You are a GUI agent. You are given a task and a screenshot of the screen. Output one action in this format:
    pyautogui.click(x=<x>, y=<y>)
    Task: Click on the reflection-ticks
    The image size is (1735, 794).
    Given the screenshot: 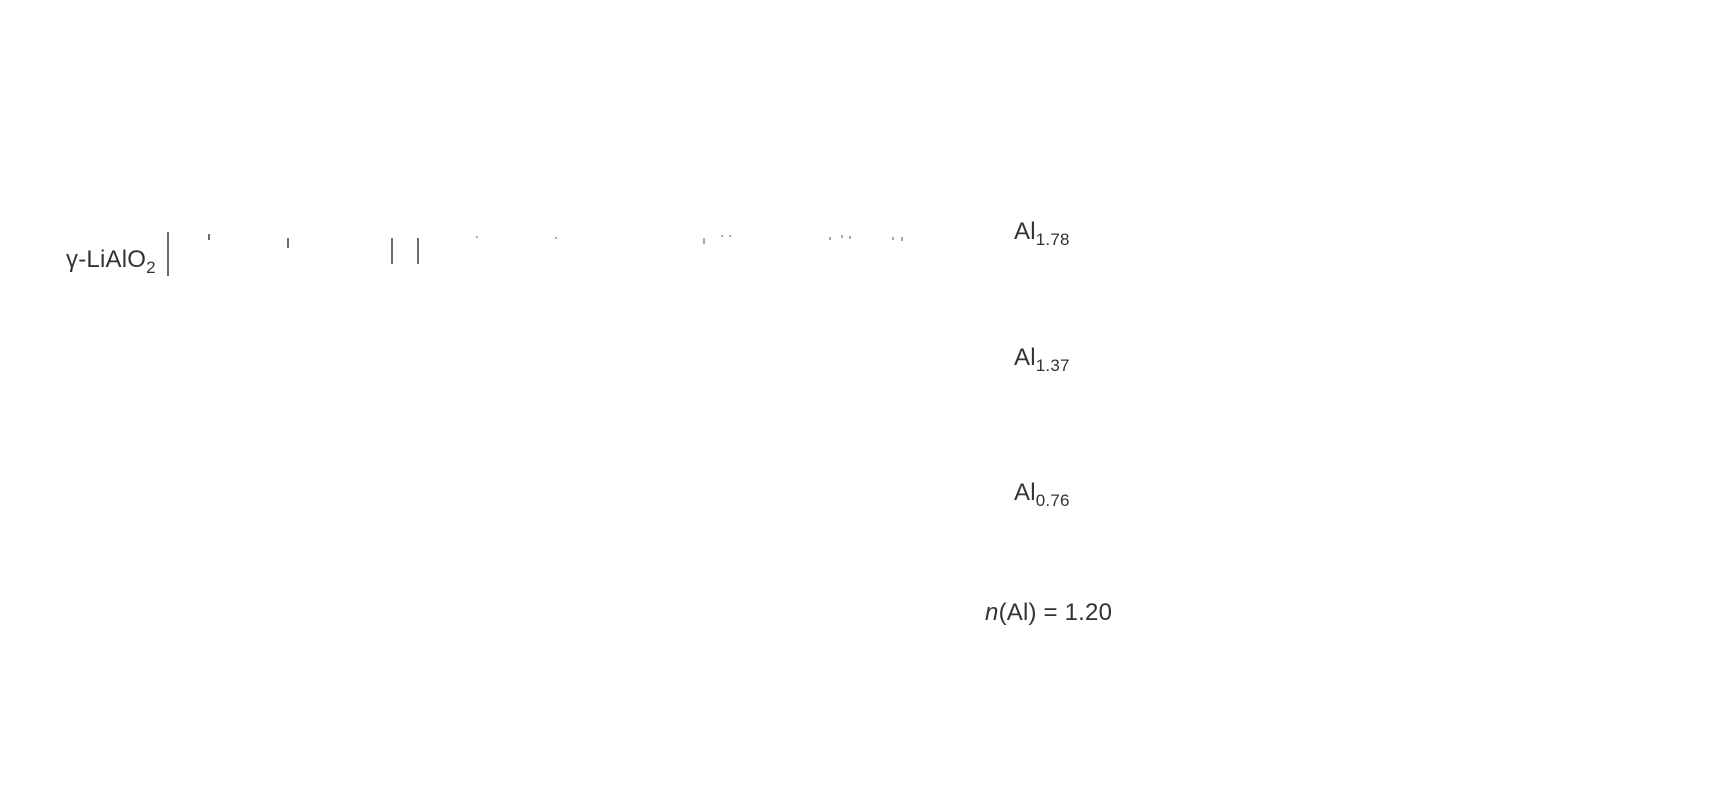 What is the action you would take?
    pyautogui.click(x=535, y=254)
    